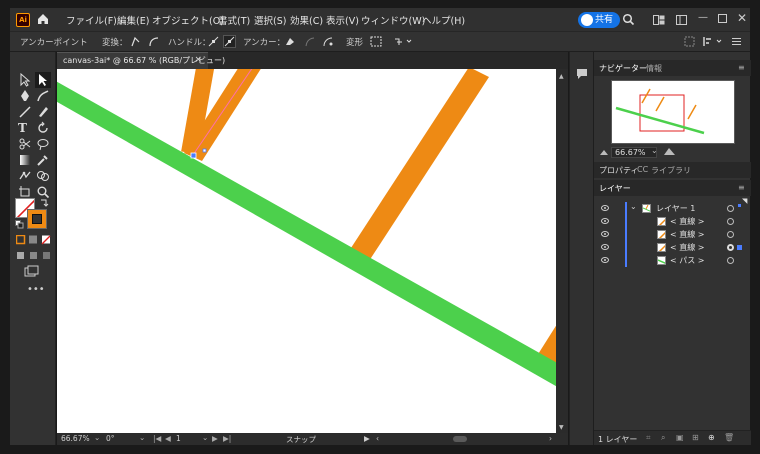  What do you see at coordinates (633, 206) in the screenshot?
I see `expand-chevron-icon: ⌄` at bounding box center [633, 206].